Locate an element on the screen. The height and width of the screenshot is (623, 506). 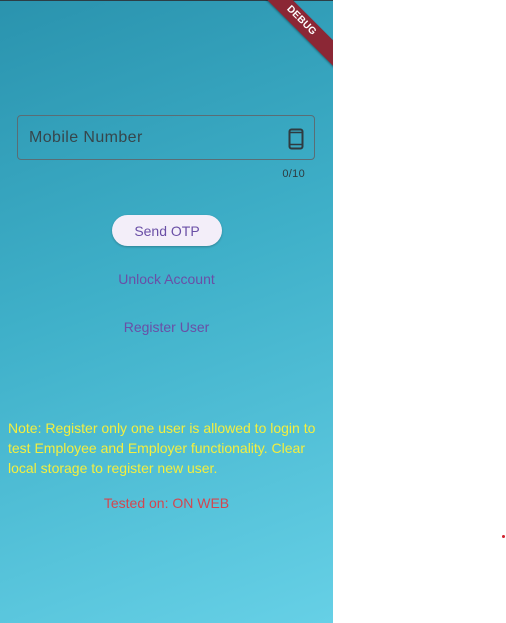
indicator-dot is located at coordinates (503, 536).